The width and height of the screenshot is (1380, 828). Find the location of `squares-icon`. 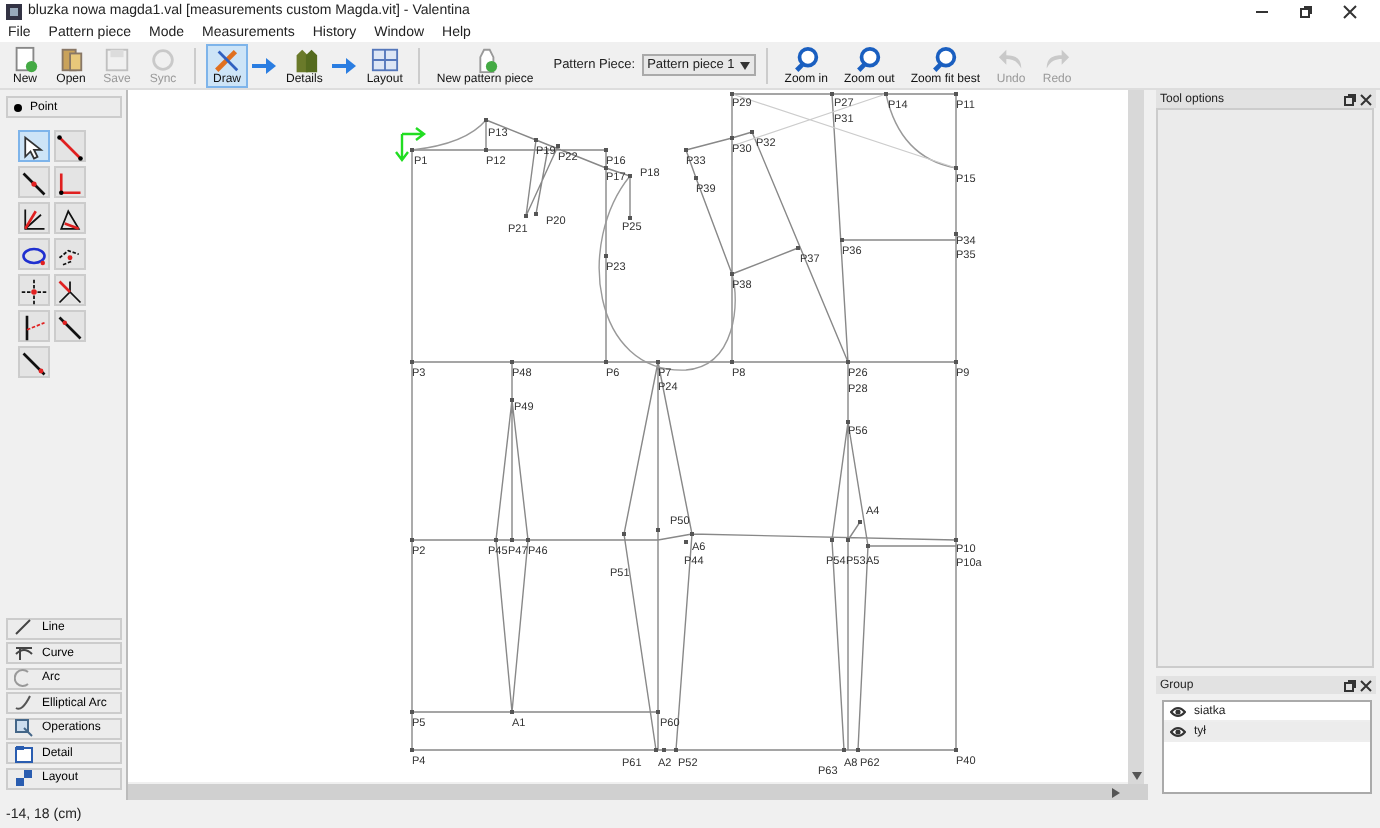

squares-icon is located at coordinates (24, 778).